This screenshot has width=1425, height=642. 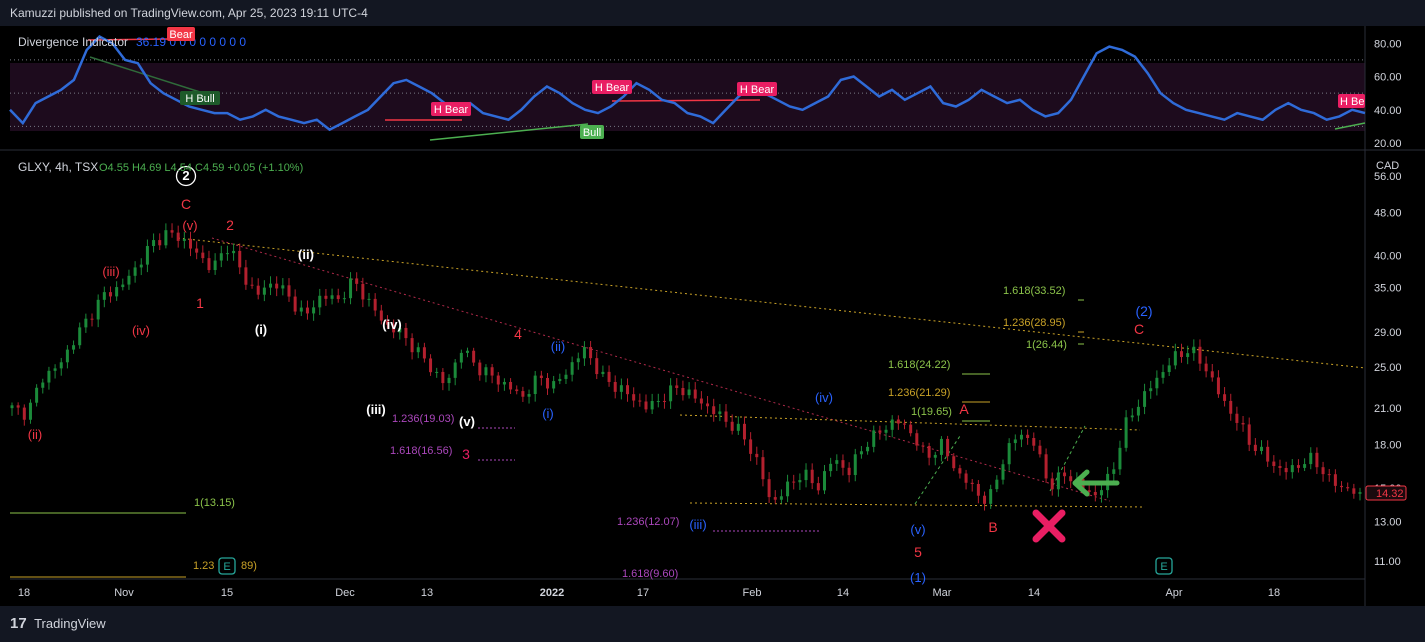 I want to click on price-tick-label: 18.00, so click(x=1388, y=446).